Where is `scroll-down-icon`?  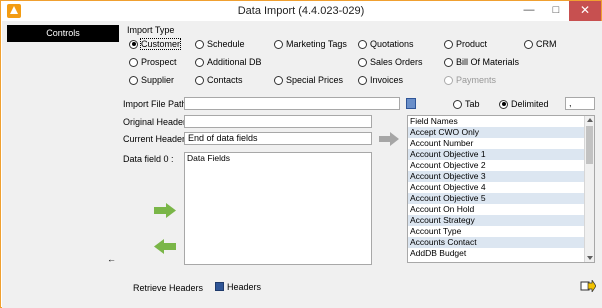 scroll-down-icon is located at coordinates (590, 258).